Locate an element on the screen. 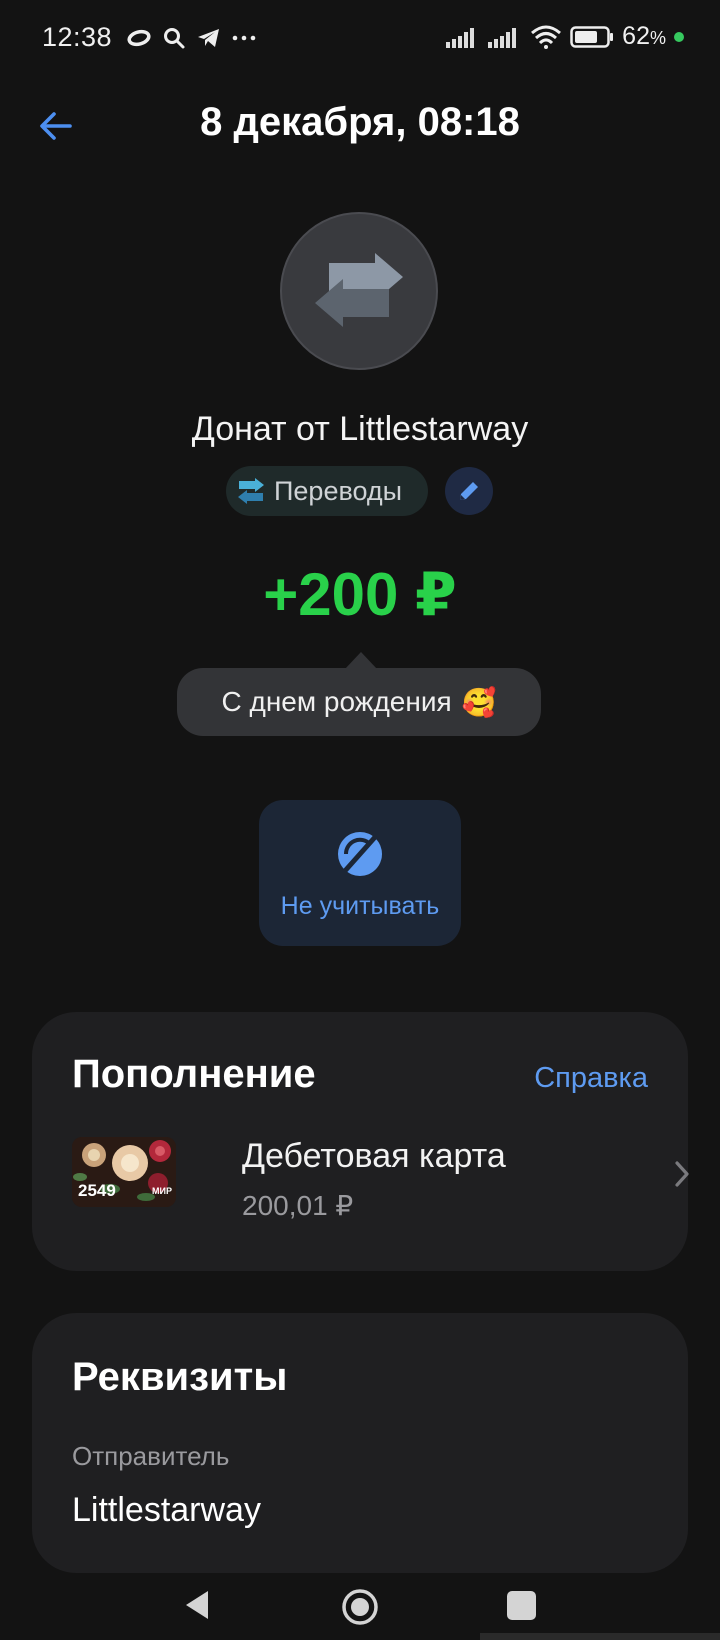 This screenshot has width=720, height=1640. message-text: С днем рождения is located at coordinates (336, 701).